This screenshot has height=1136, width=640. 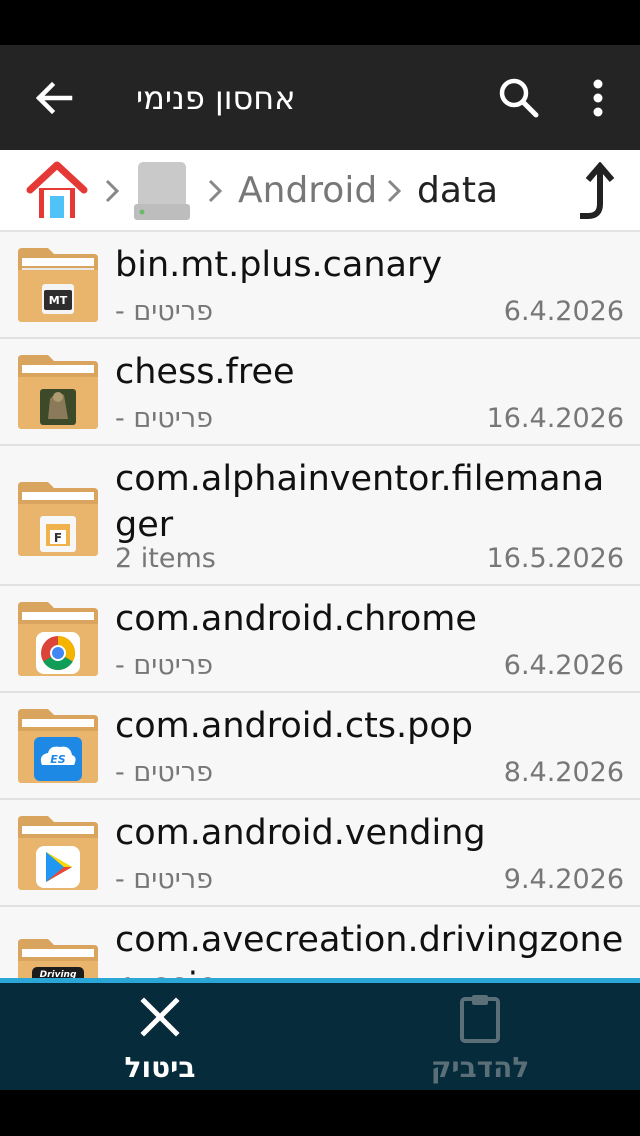 I want to click on paste-button: להדביק, so click(x=480, y=1040).